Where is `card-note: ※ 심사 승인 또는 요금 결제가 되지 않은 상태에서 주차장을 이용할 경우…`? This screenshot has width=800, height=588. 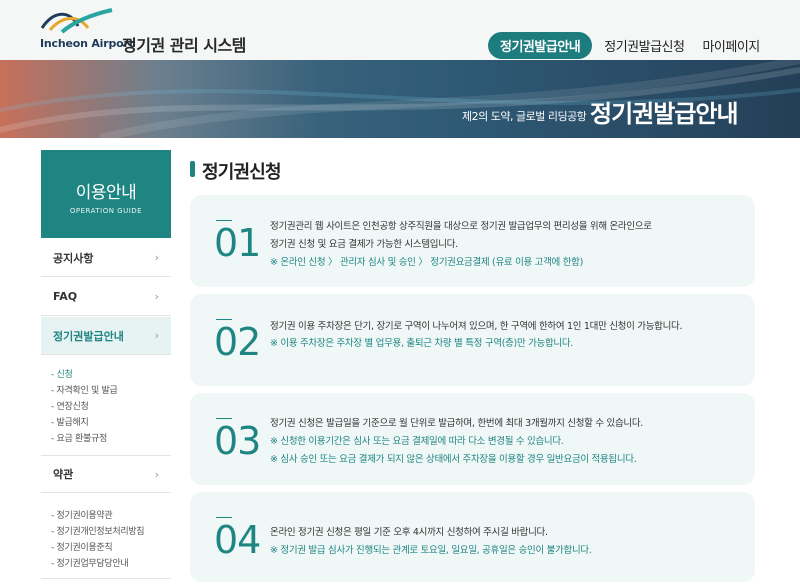 card-note: ※ 심사 승인 또는 요금 결제가 되지 않은 상태에서 주차장을 이용할 경우… is located at coordinates (453, 459).